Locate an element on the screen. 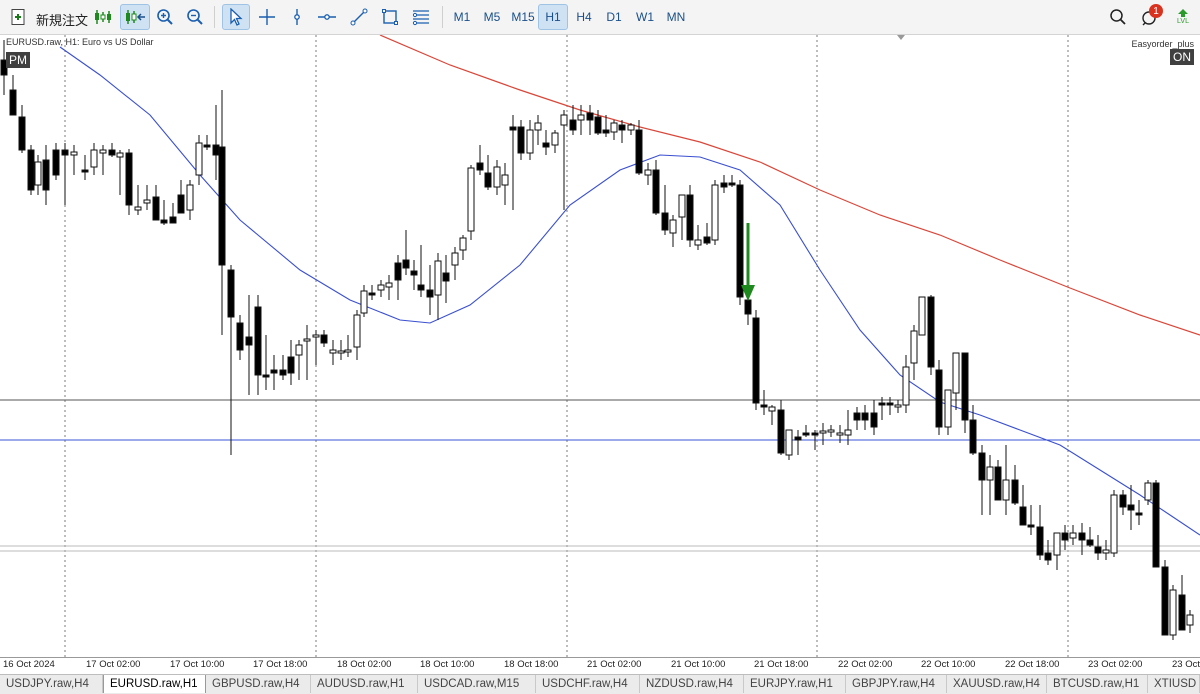 The height and width of the screenshot is (694, 1200). candlestick-icon is located at coordinates (135, 17).